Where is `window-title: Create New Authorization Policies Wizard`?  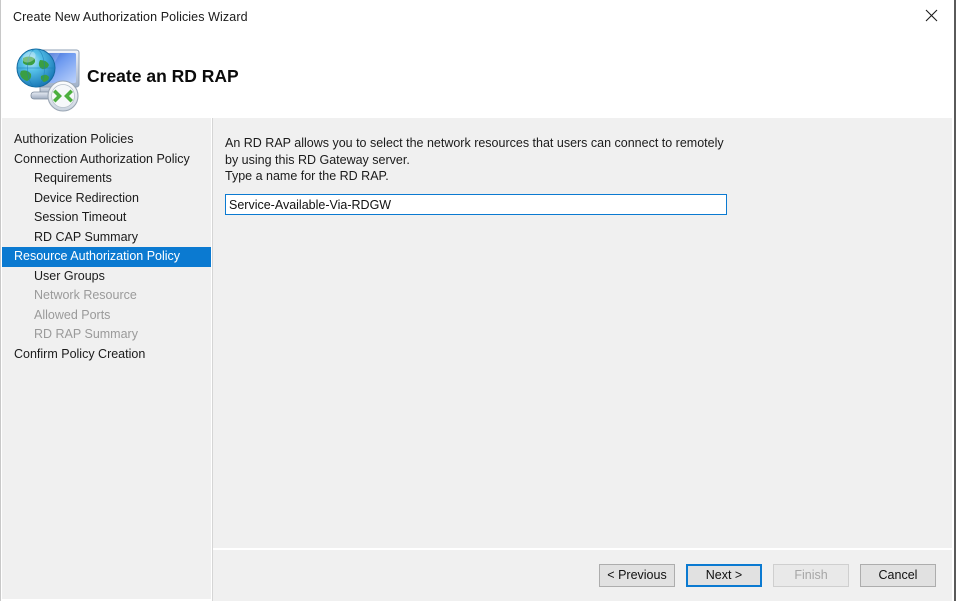
window-title: Create New Authorization Policies Wizard is located at coordinates (130, 17).